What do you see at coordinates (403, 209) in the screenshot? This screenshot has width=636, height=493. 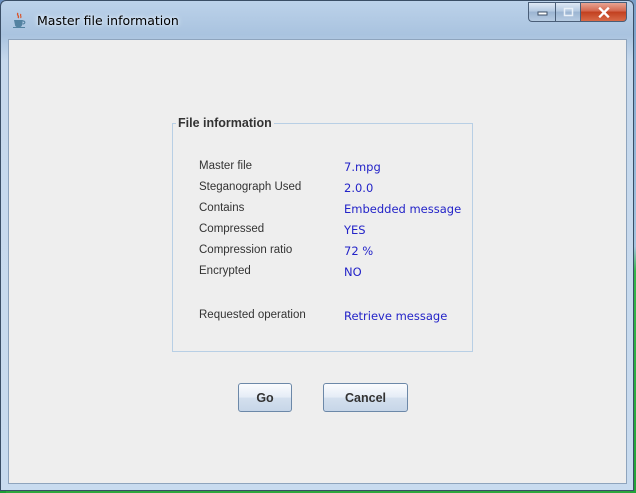 I see `contains-value: Embedded message` at bounding box center [403, 209].